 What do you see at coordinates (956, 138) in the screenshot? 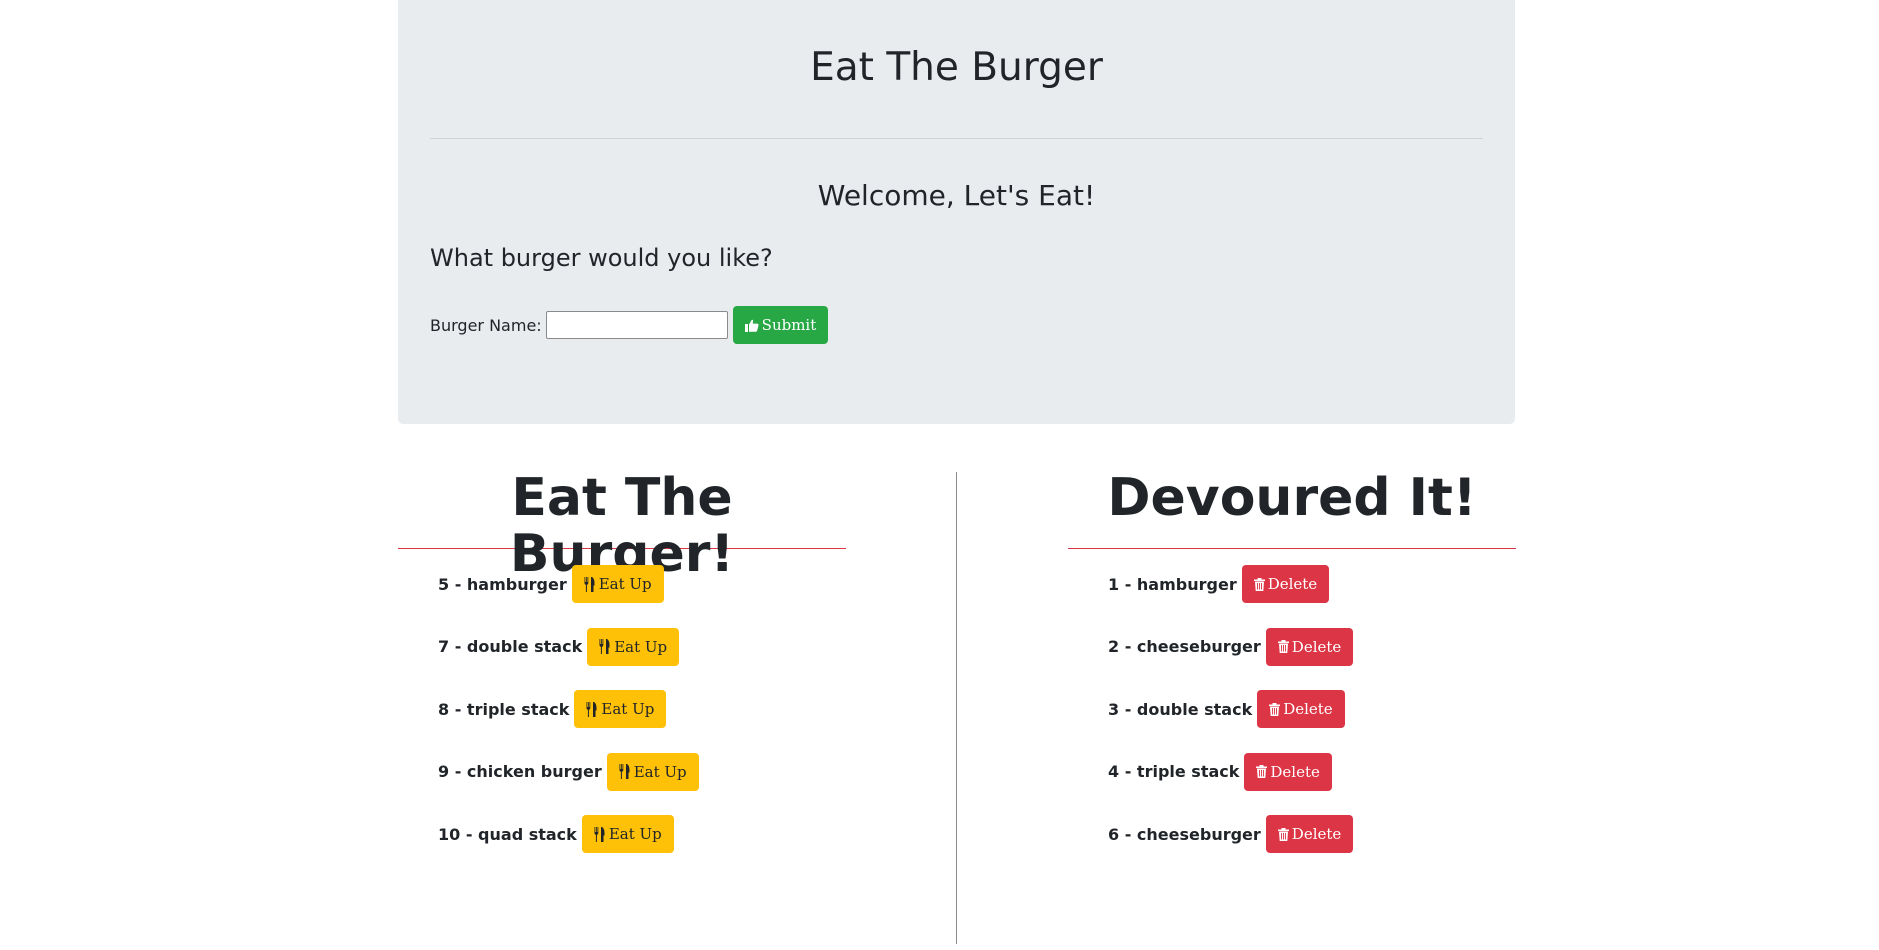
I see `header-divider` at bounding box center [956, 138].